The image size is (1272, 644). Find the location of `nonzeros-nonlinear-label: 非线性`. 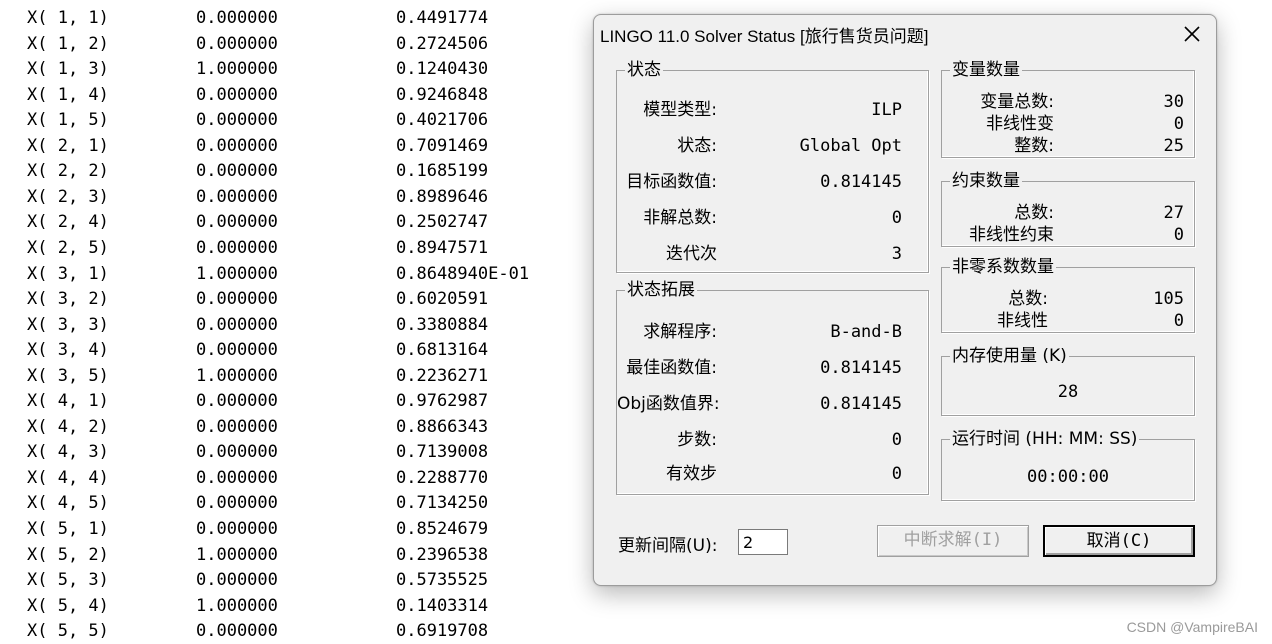

nonzeros-nonlinear-label: 非线性 is located at coordinates (1022, 321).